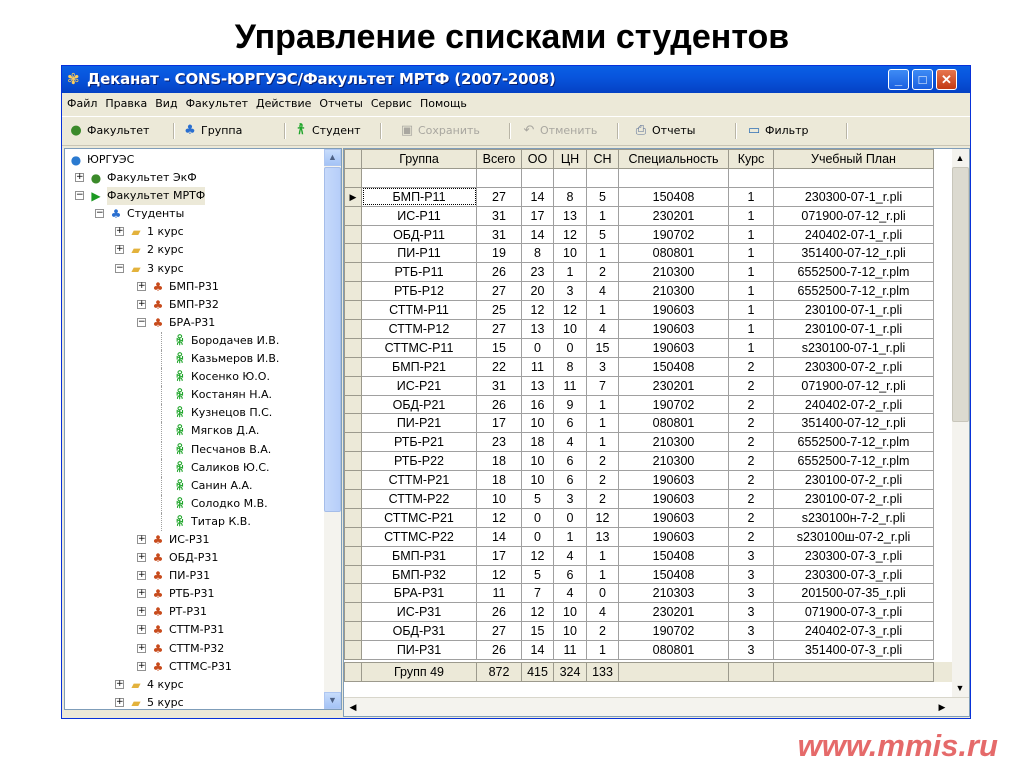 The height and width of the screenshot is (768, 1024). Describe the element at coordinates (639, 442) in the screenshot. I see `table-row: РТБ-Р21 23 18 4 1 210300 2 6552500-7-12_r.plm` at that location.